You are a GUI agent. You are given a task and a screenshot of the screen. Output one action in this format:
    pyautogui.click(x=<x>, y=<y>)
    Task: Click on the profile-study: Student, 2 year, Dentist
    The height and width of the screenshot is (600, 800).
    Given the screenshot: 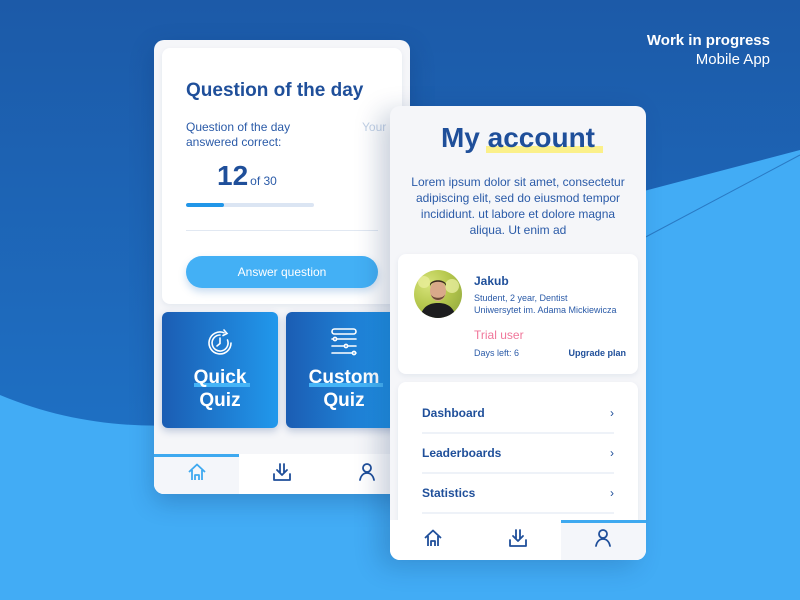 What is the action you would take?
    pyautogui.click(x=521, y=298)
    